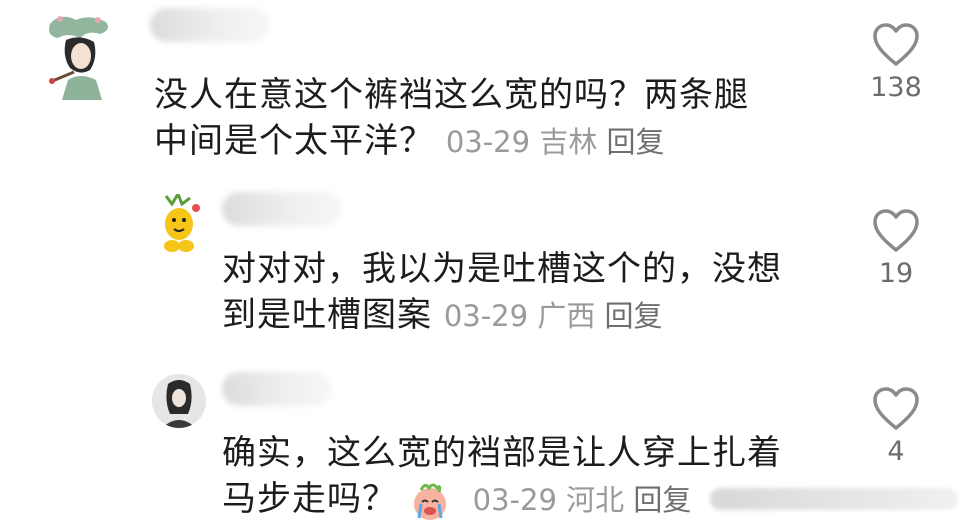  I want to click on comment-text-line-1: 对对对，我以为是吐槽这个的，没想, so click(502, 269).